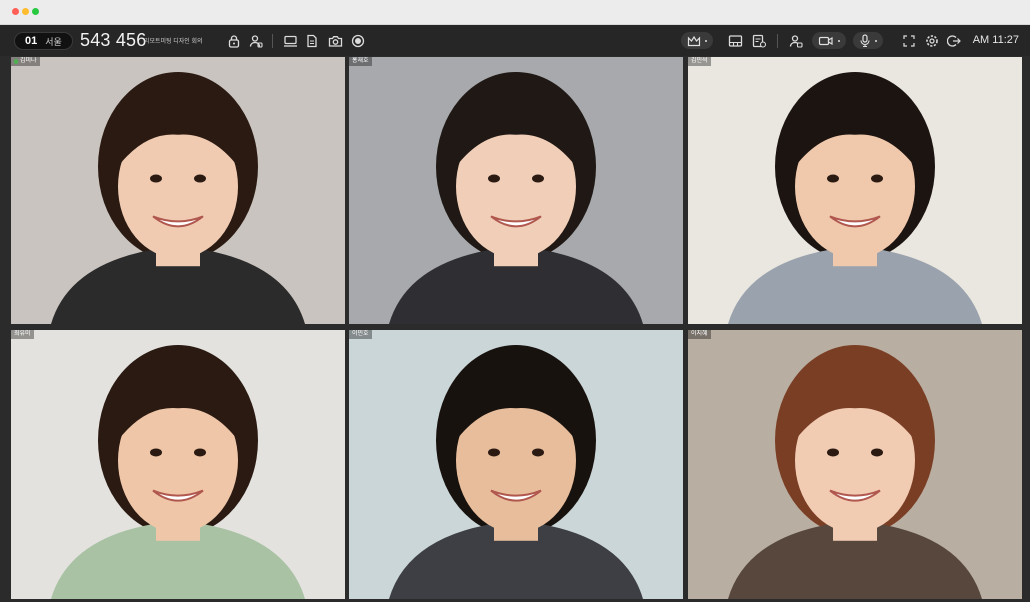  Describe the element at coordinates (358, 40) in the screenshot. I see `record-icon` at that location.